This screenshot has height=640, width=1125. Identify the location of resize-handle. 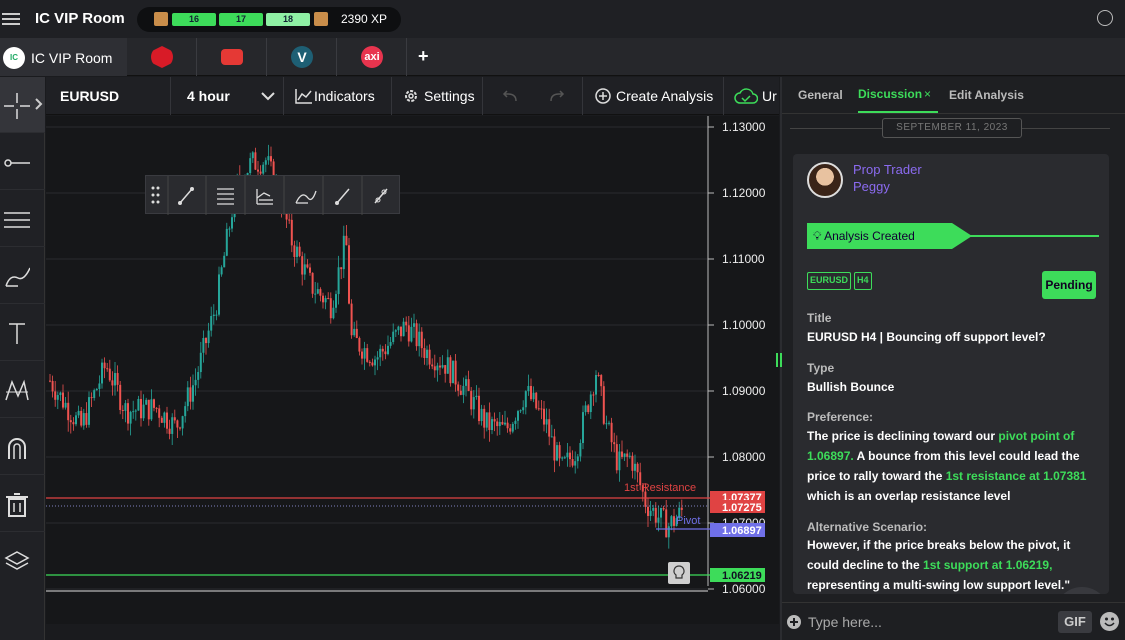
(779, 360).